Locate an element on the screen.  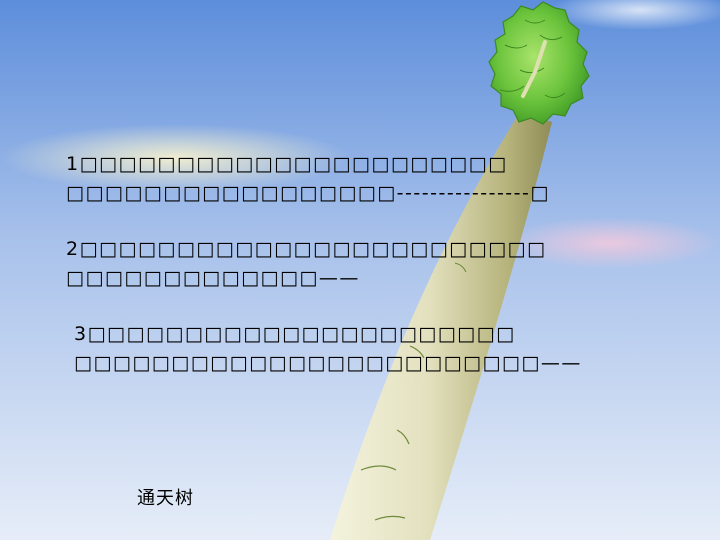
question-2-line-1: 2□□□□□□□□□□□□□□□□□□□□□□□□ is located at coordinates (306, 249).